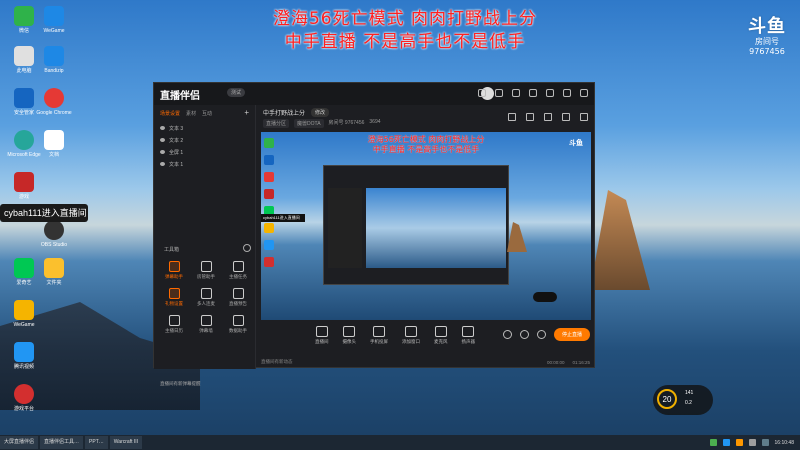 The image size is (800, 450). What do you see at coordinates (548, 117) in the screenshot?
I see `screenshot-icon` at bounding box center [548, 117].